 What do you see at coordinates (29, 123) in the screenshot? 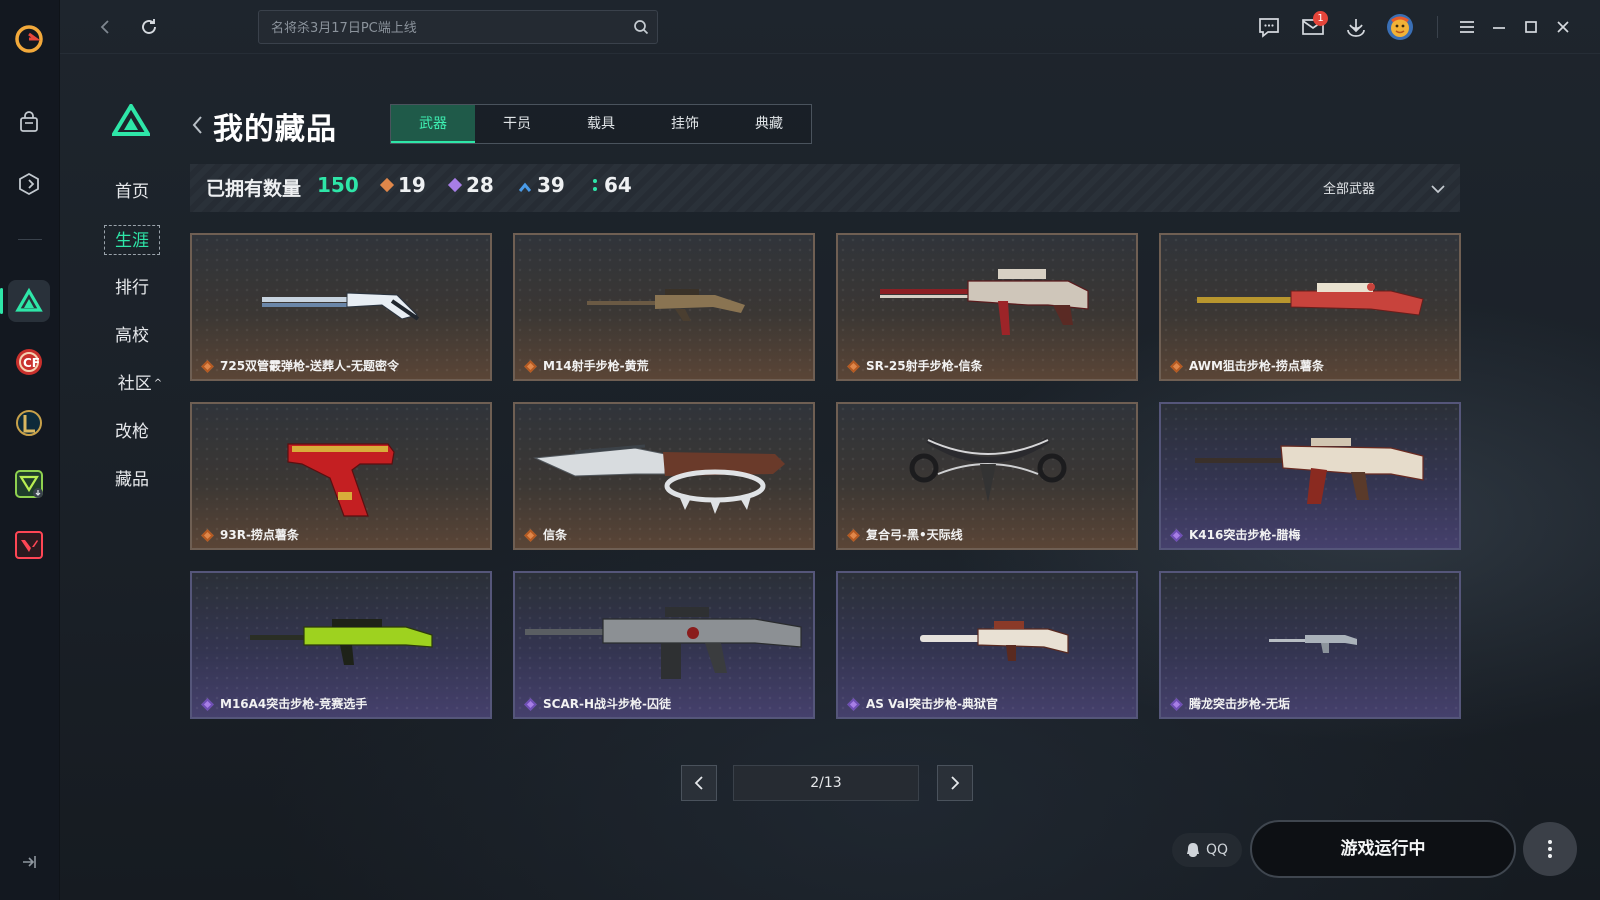
I see `bag-icon` at bounding box center [29, 123].